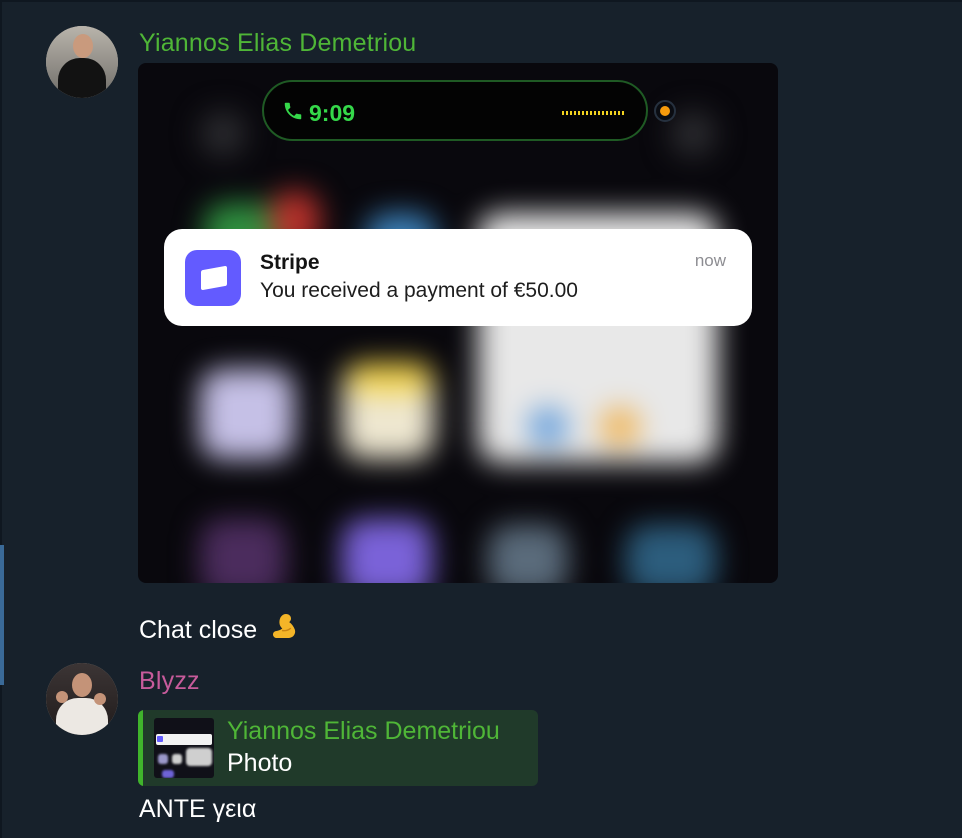  I want to click on avatar-body, so click(82, 78).